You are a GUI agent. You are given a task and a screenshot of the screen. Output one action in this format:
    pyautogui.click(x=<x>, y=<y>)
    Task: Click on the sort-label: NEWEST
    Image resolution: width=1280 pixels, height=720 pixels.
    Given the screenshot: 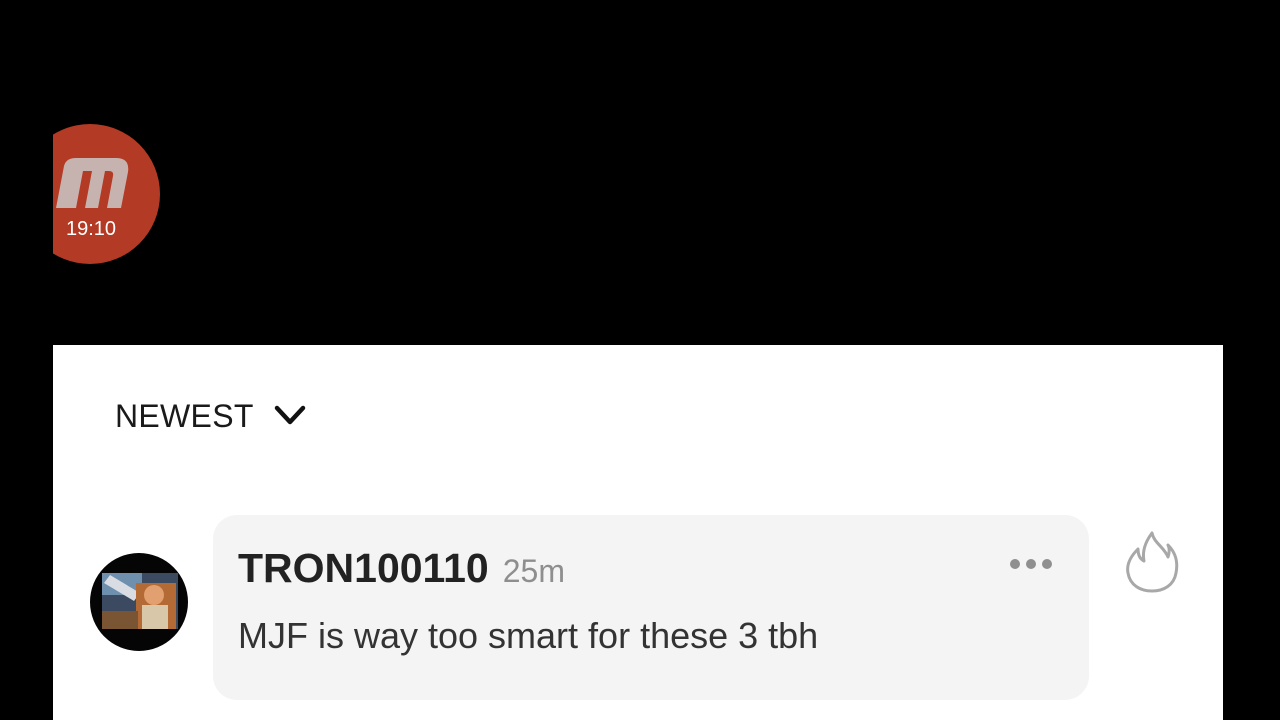 What is the action you would take?
    pyautogui.click(x=184, y=415)
    